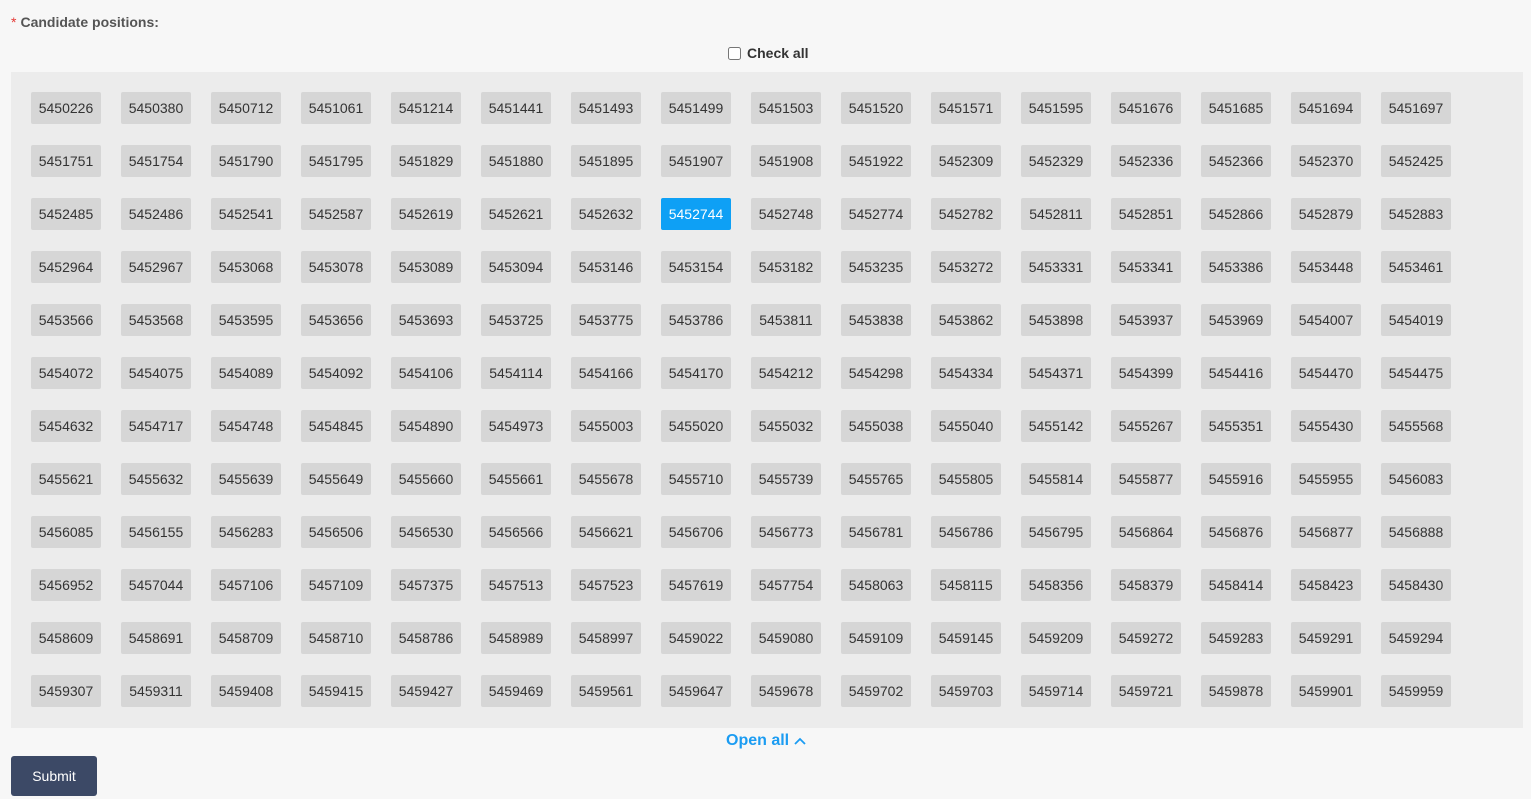 The image size is (1531, 799). What do you see at coordinates (426, 426) in the screenshot?
I see `position-chip: 5454890` at bounding box center [426, 426].